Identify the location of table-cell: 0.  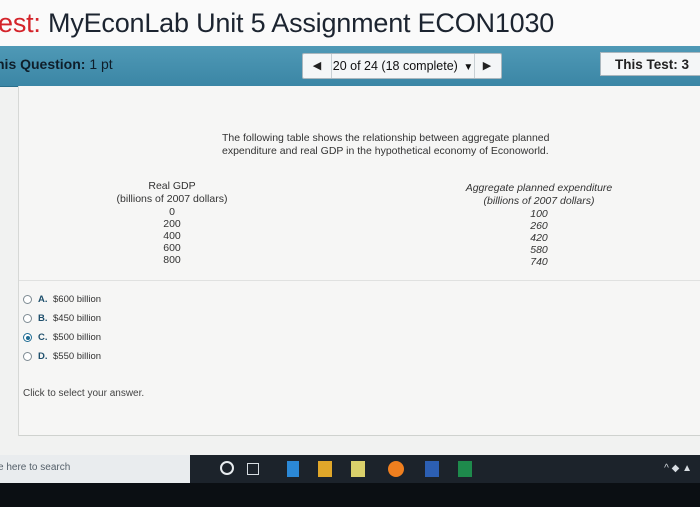
(172, 212).